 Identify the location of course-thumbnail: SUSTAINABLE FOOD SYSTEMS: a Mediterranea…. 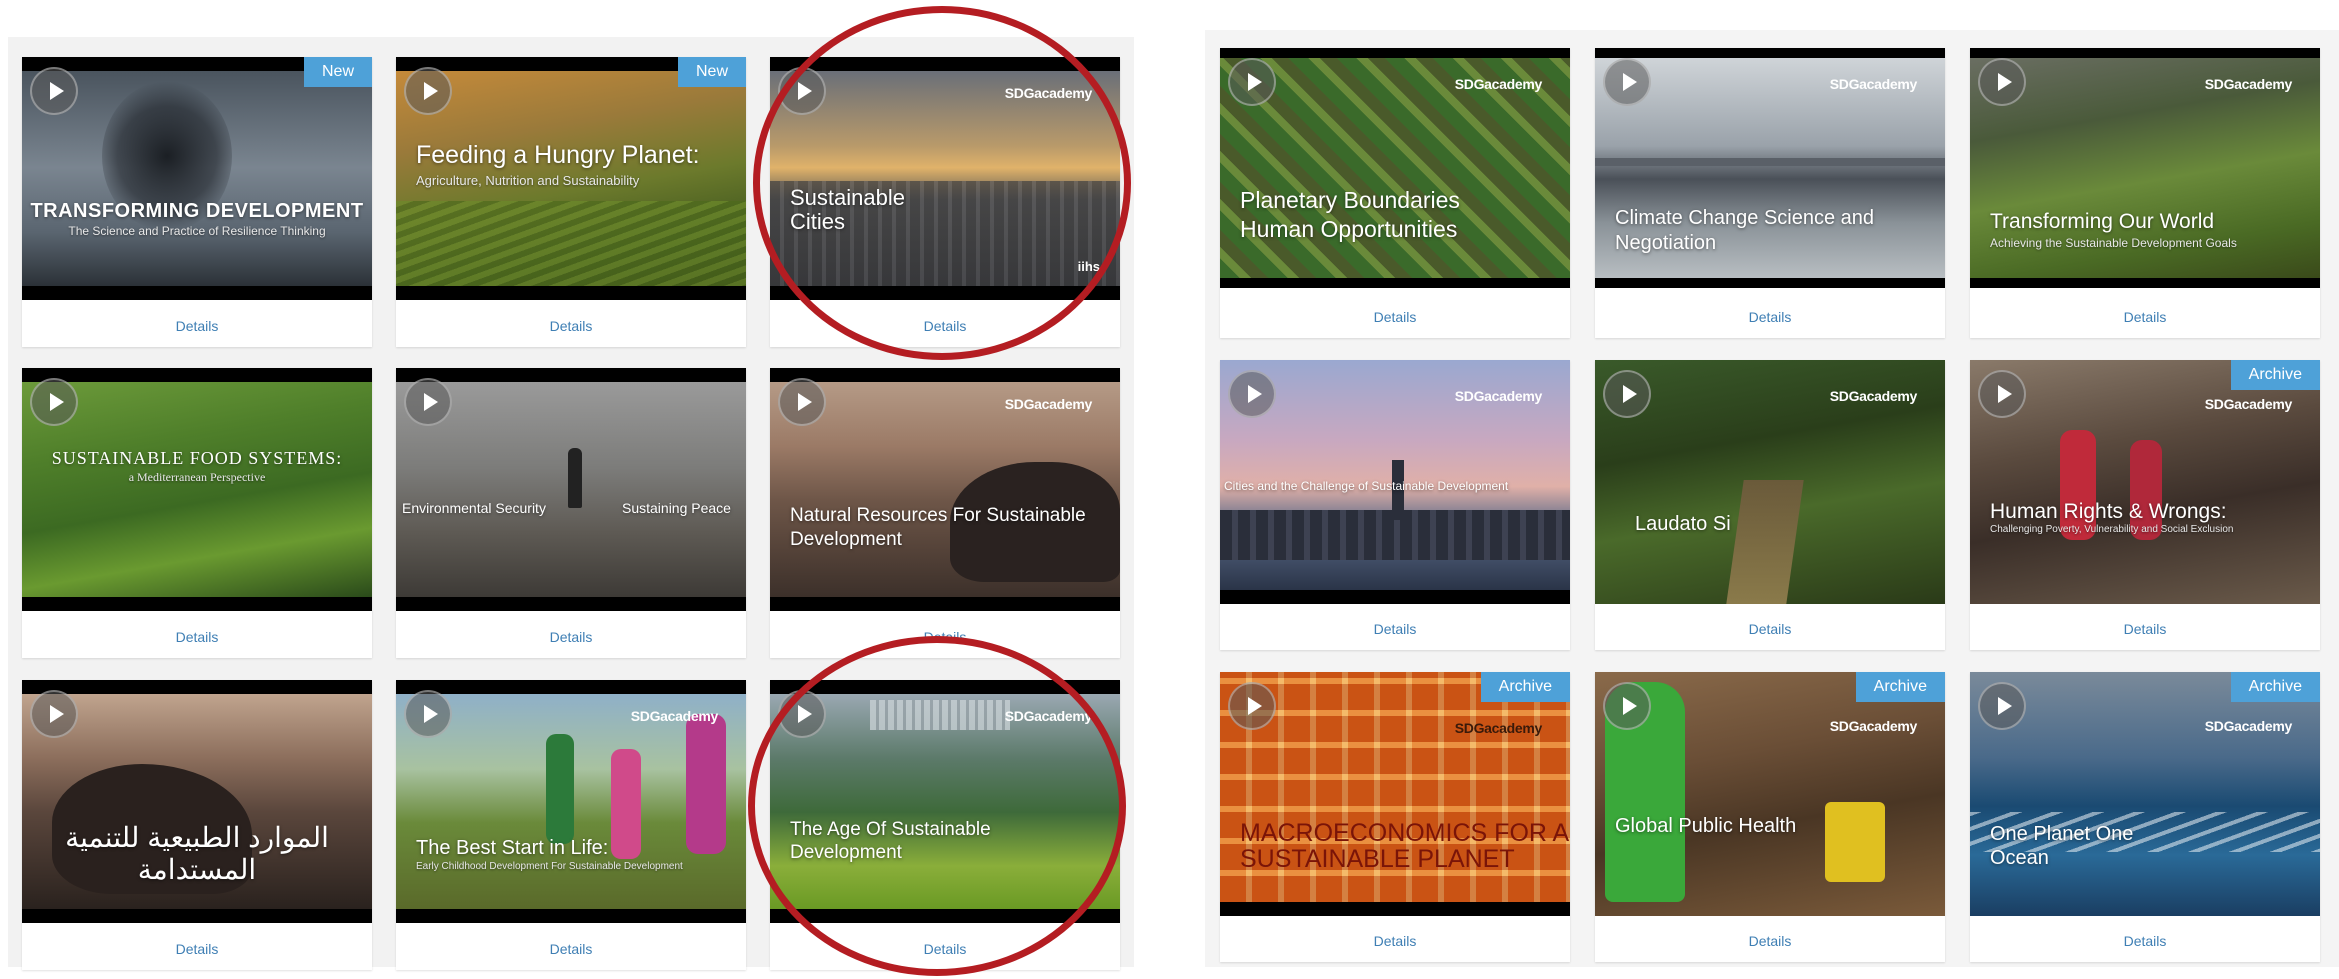
(197, 489).